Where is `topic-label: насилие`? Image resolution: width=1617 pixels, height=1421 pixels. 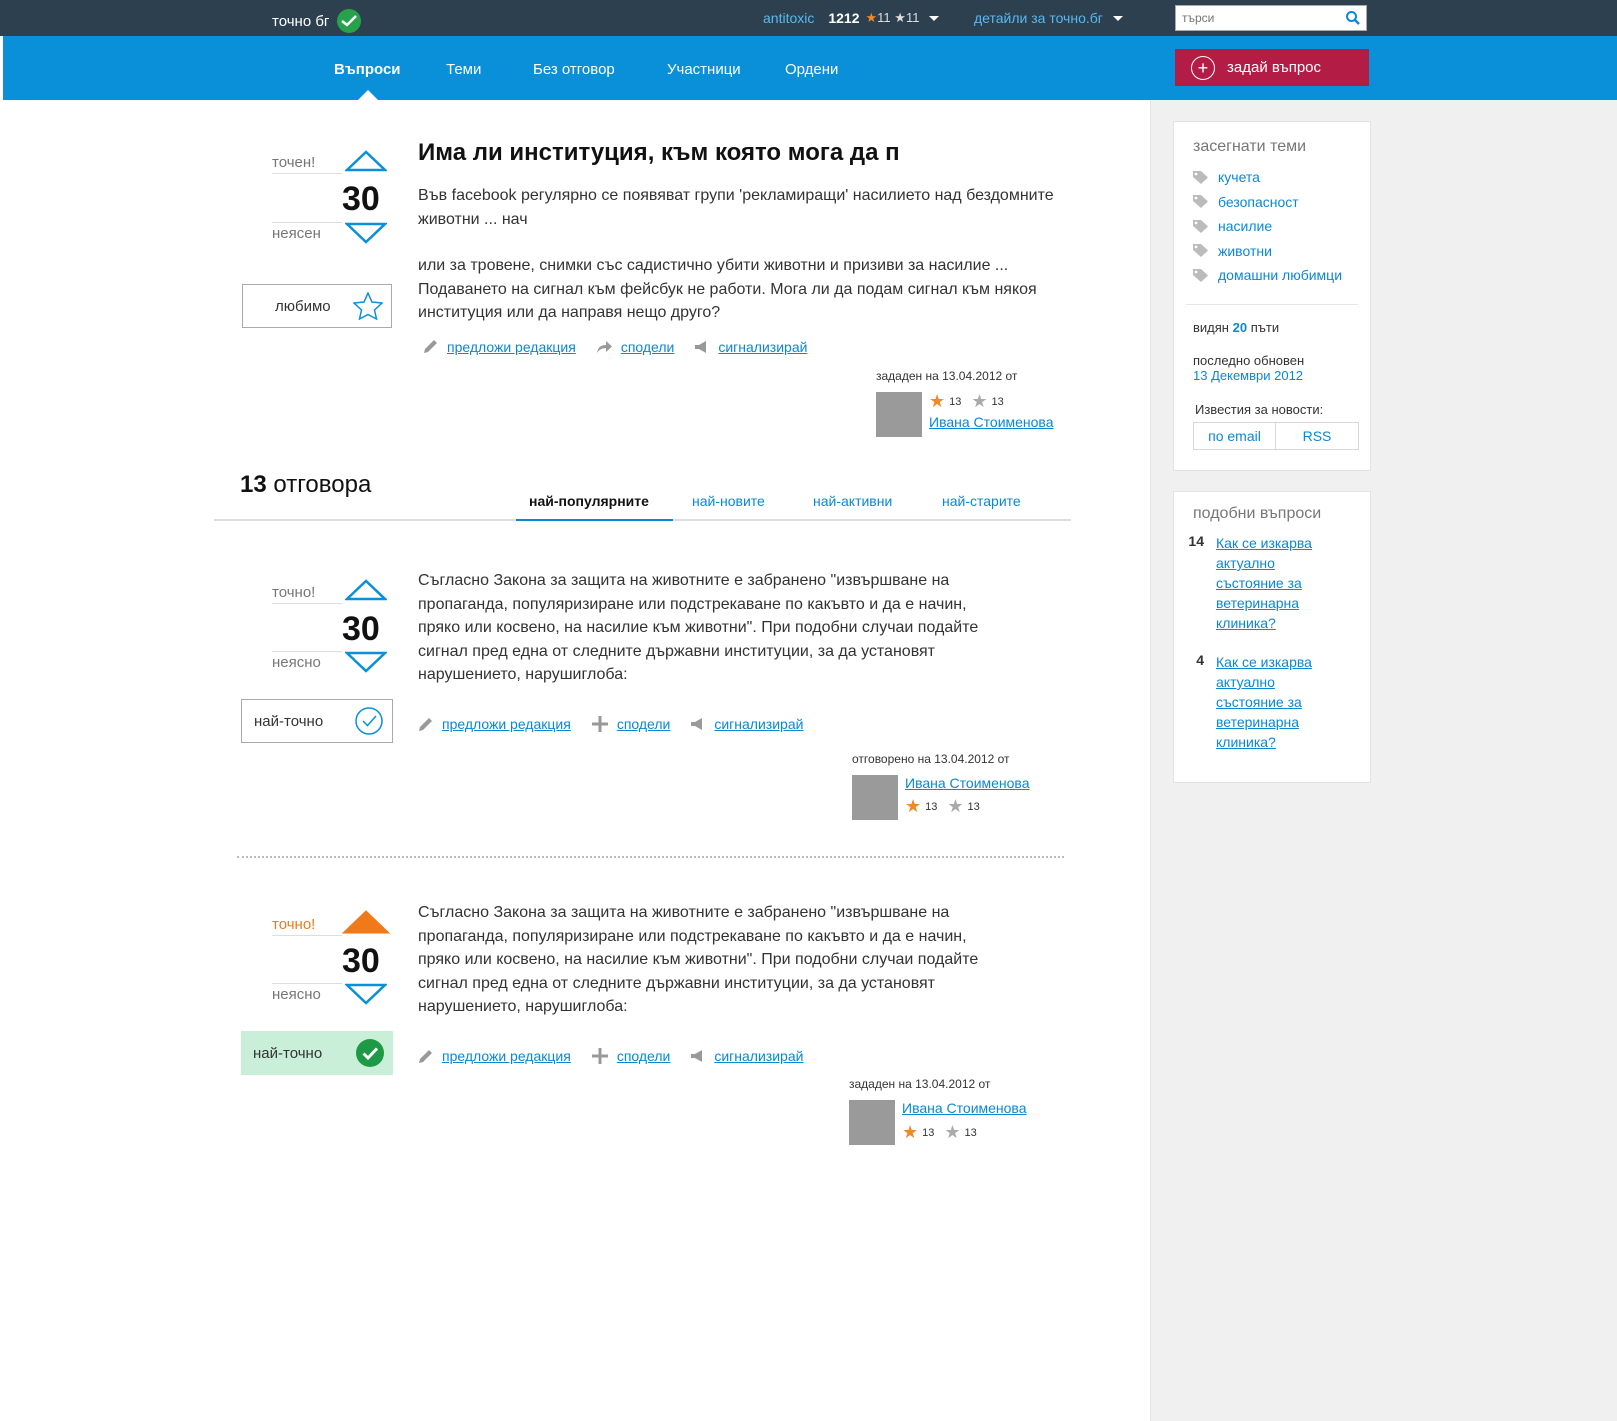
topic-label: насилие is located at coordinates (1245, 226).